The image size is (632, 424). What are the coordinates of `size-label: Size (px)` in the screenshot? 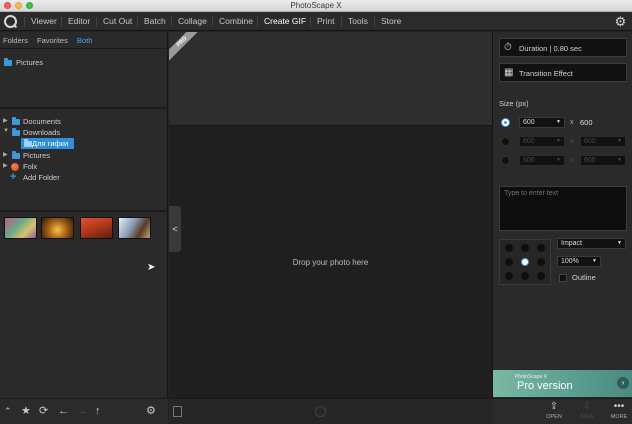 It's located at (514, 103).